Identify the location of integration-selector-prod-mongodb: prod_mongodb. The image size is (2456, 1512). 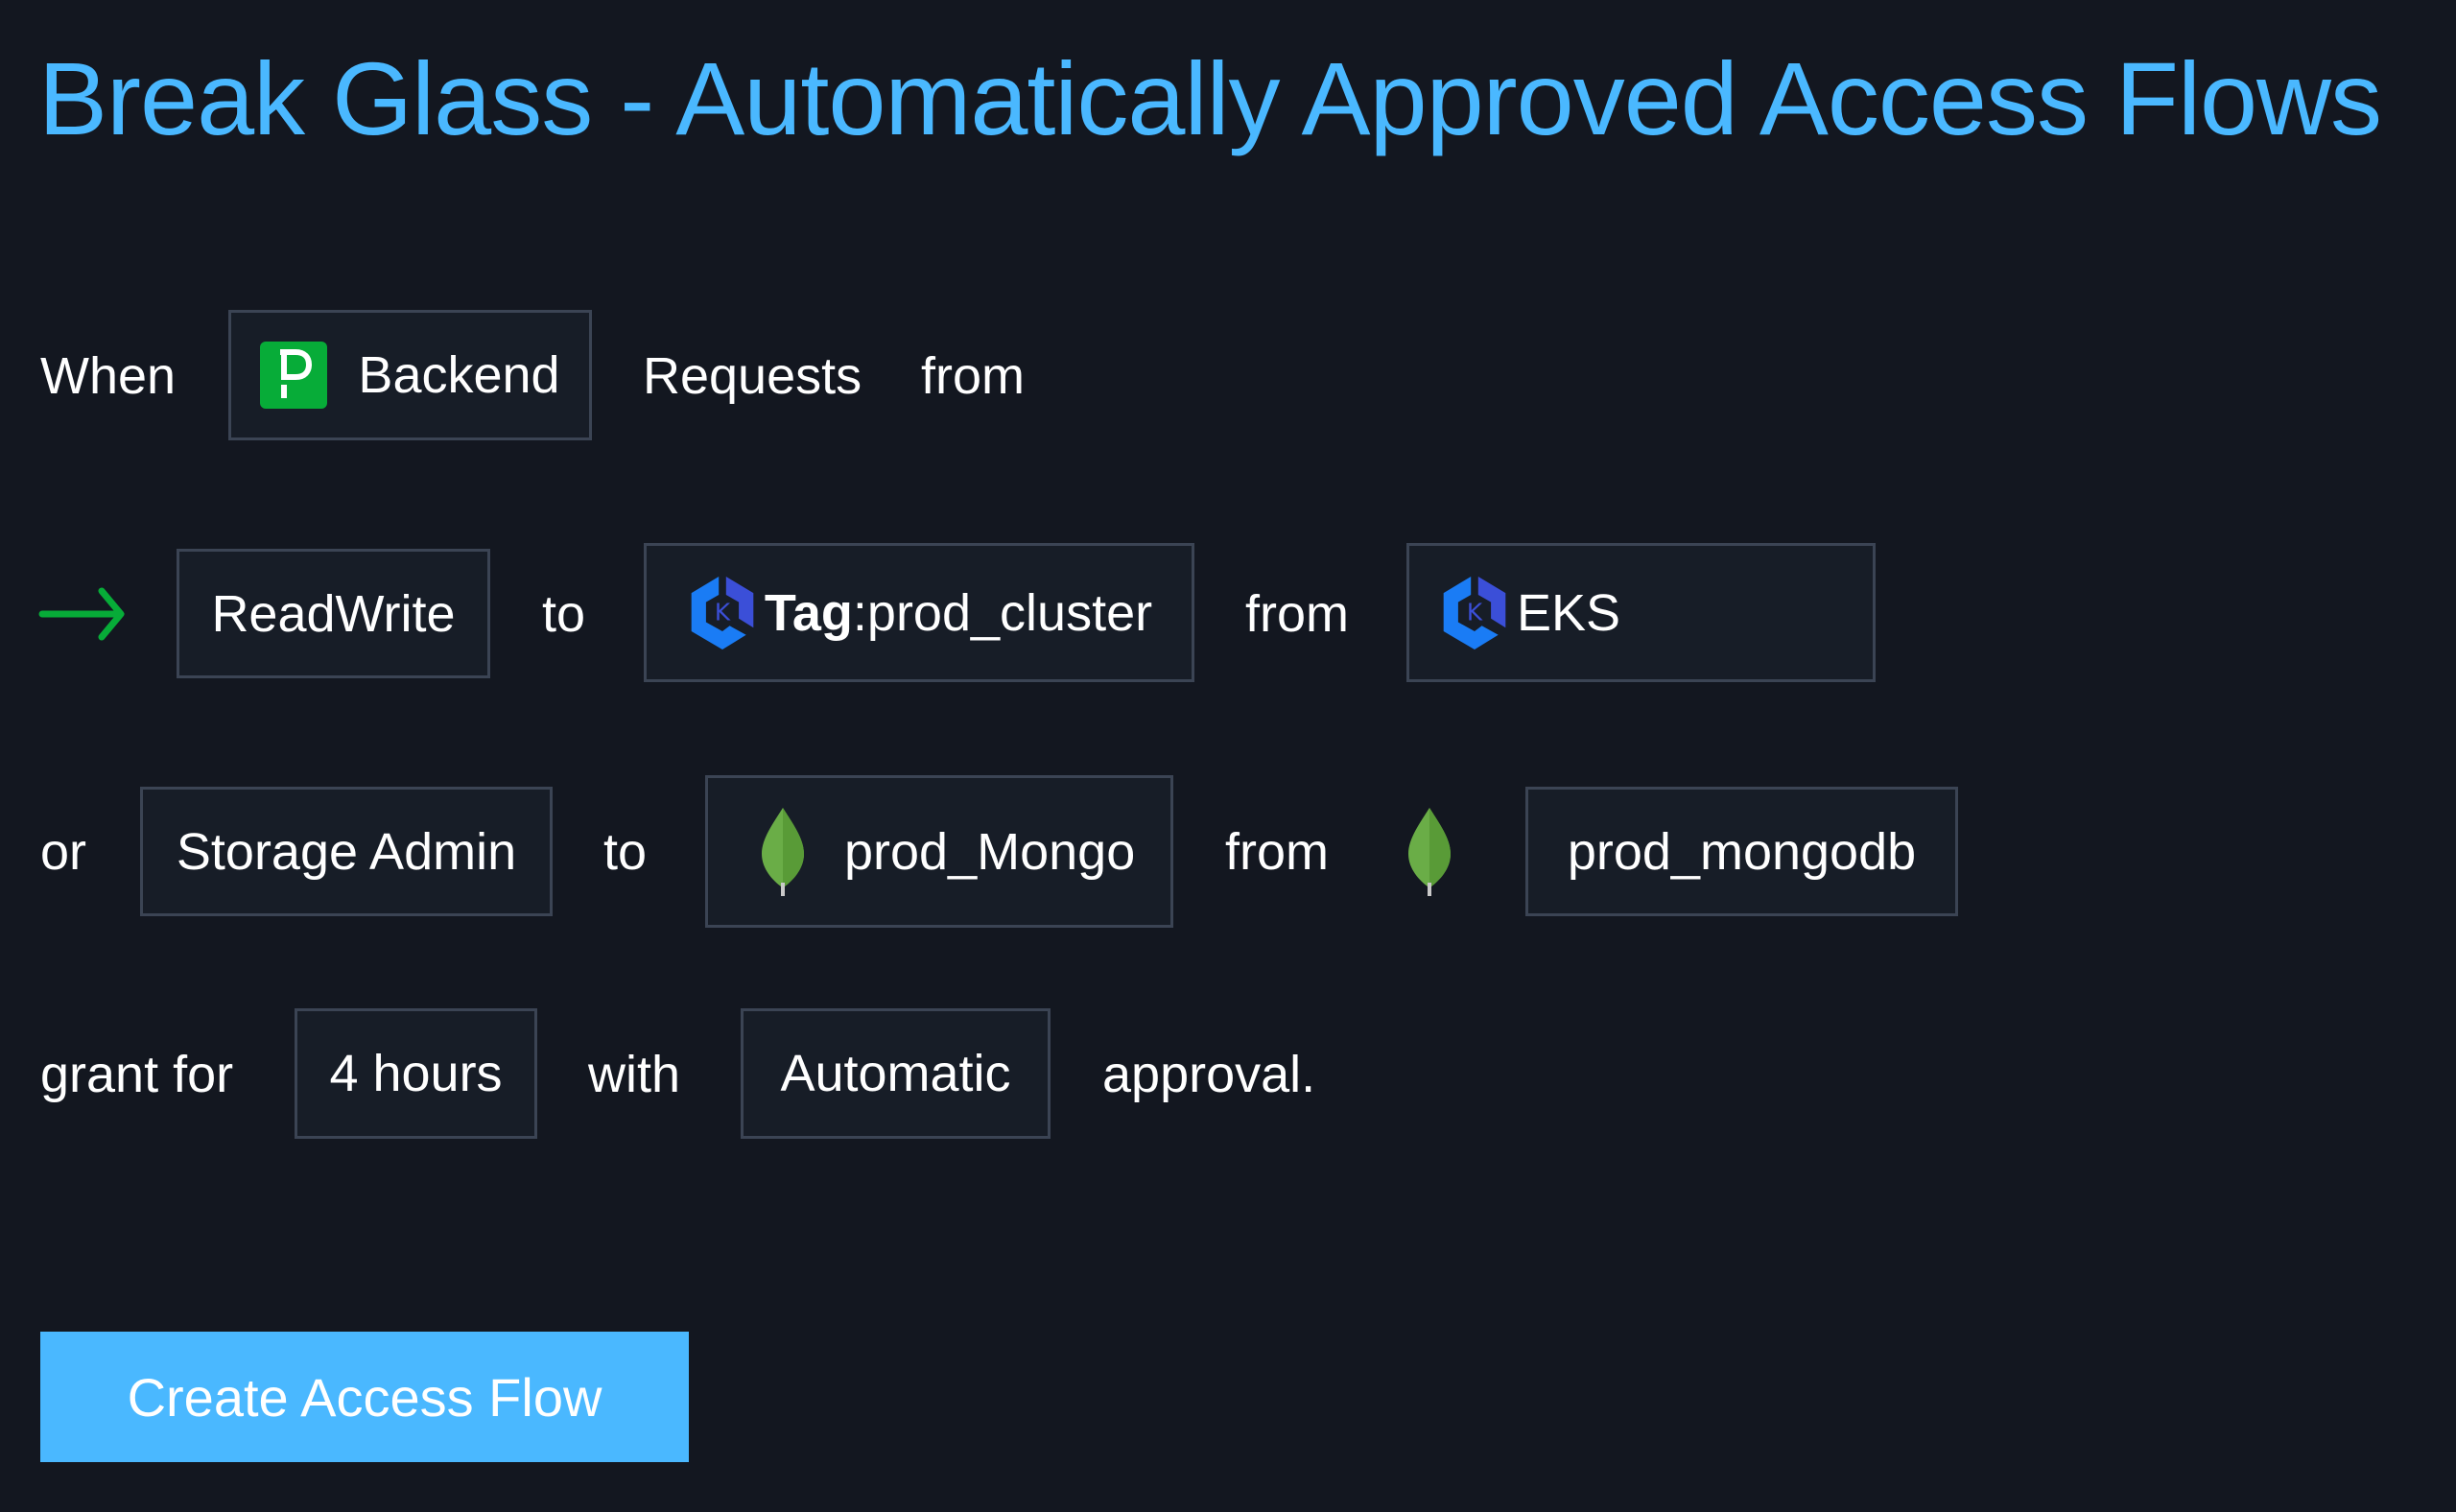
(1741, 851).